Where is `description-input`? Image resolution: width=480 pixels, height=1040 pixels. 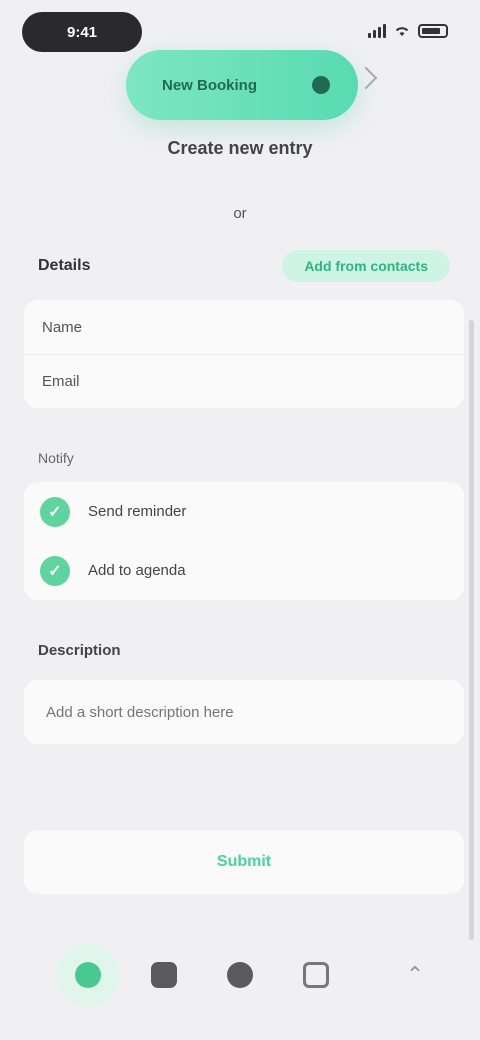
description-input is located at coordinates (244, 712).